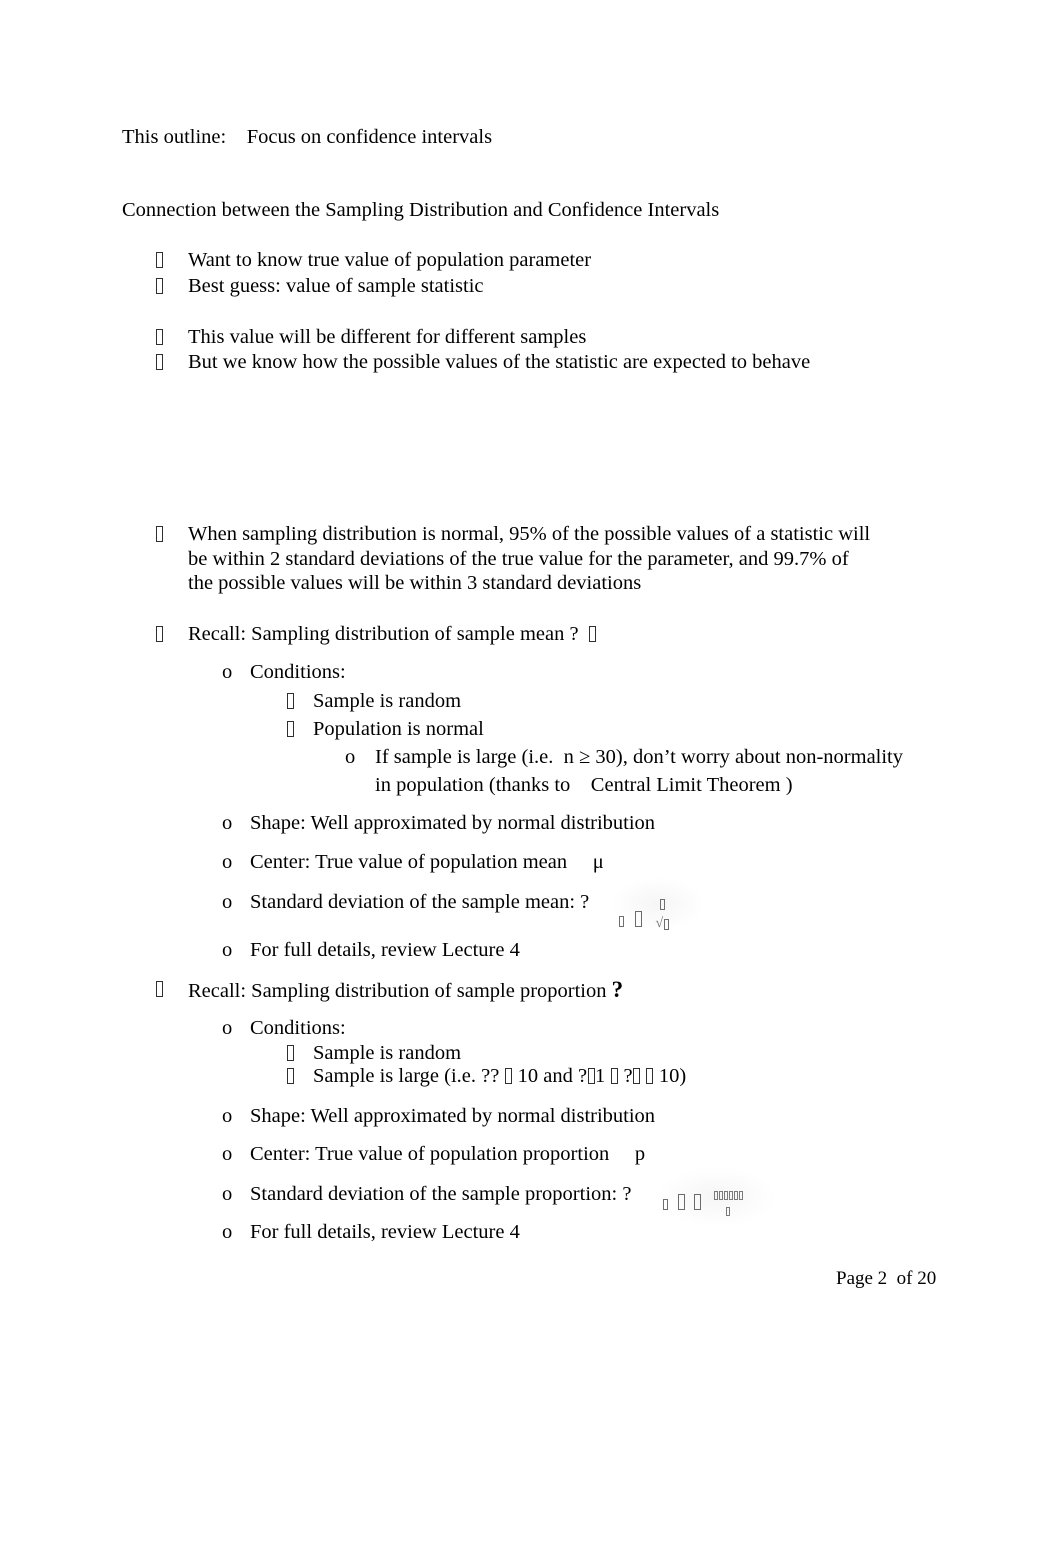  What do you see at coordinates (409, 1076) in the screenshot?
I see `cond-large-prefix: Sample is large (i.e. ??` at bounding box center [409, 1076].